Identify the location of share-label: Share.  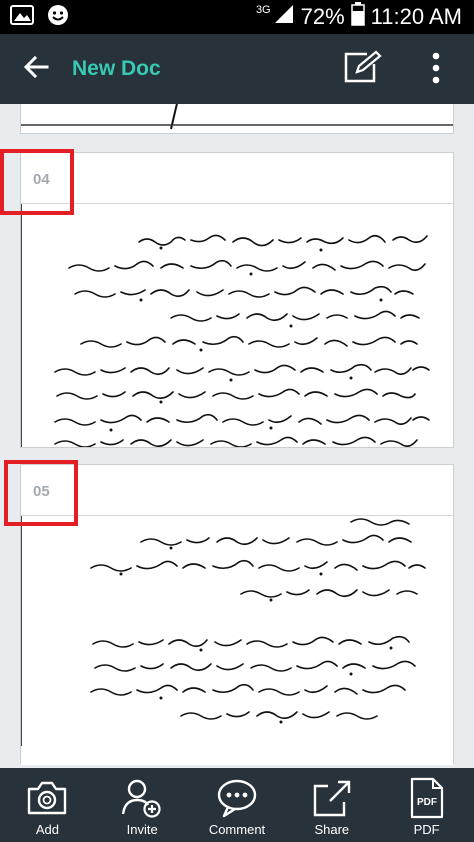
(332, 829).